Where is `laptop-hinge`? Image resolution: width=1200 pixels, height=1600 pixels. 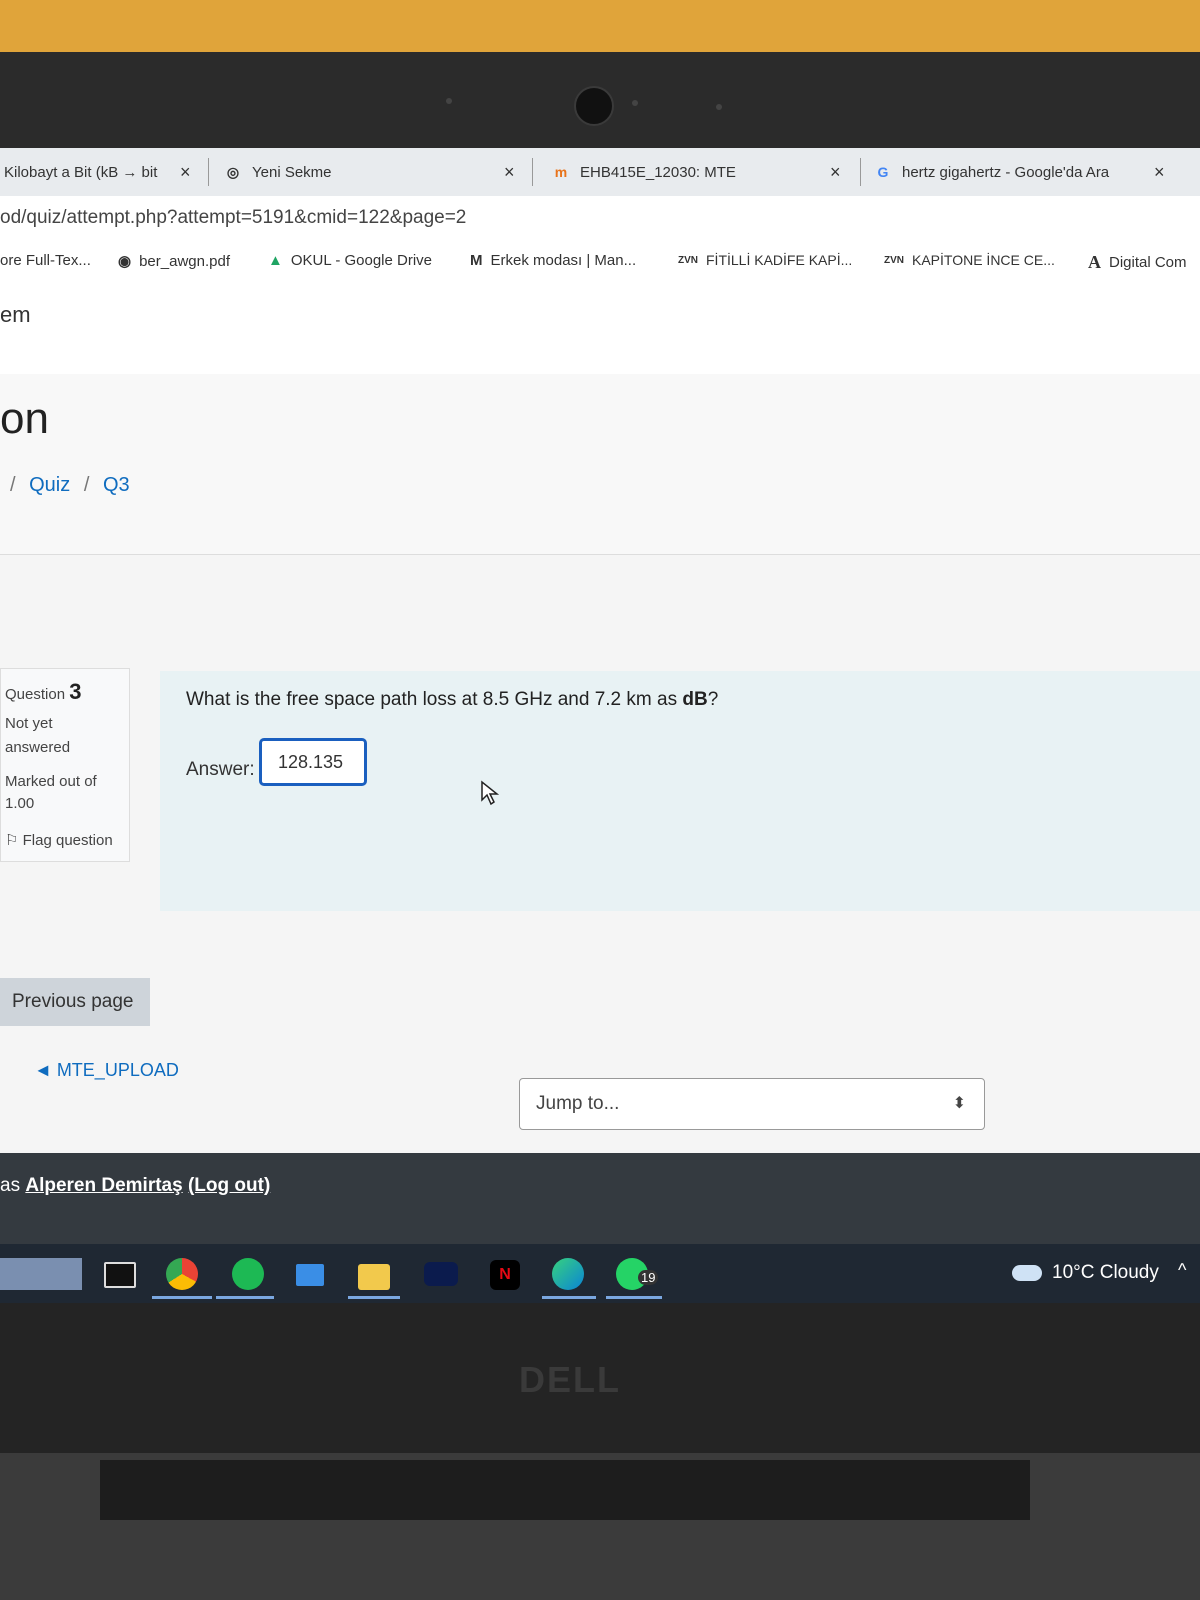 laptop-hinge is located at coordinates (565, 1490).